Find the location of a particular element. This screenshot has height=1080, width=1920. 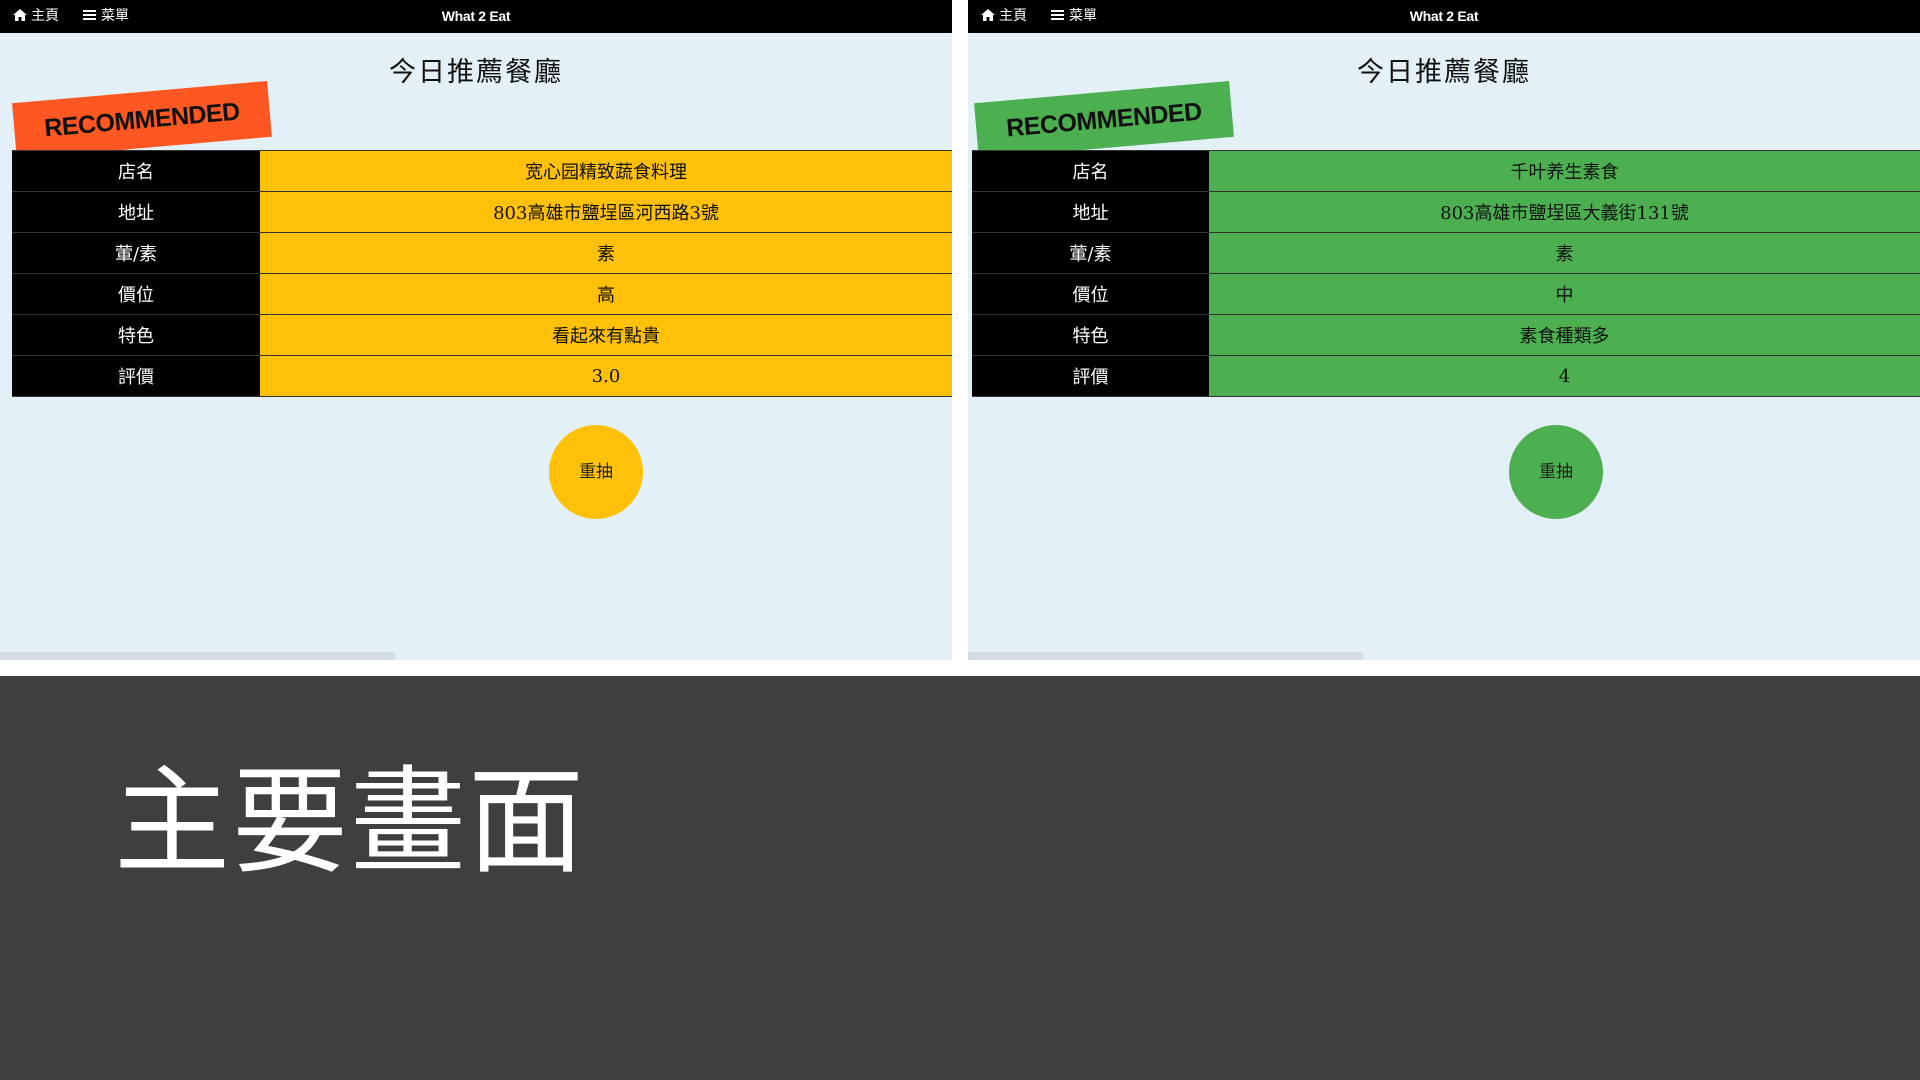

table-row: 評價 4 is located at coordinates (1446, 376).